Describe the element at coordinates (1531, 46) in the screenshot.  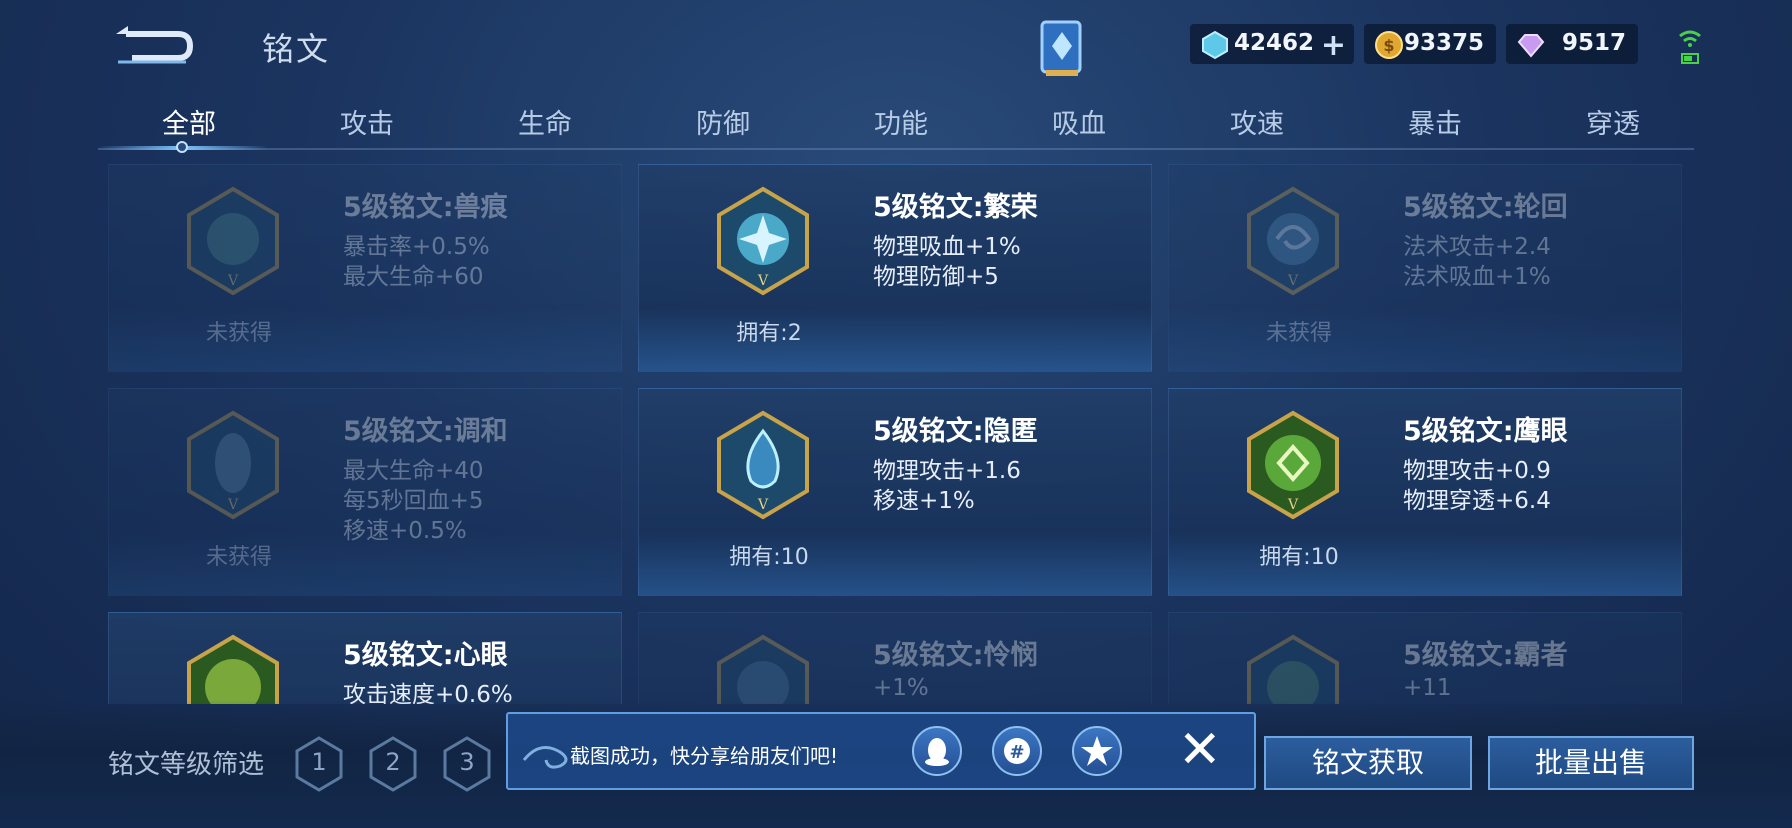
I see `purple-gem-icon` at that location.